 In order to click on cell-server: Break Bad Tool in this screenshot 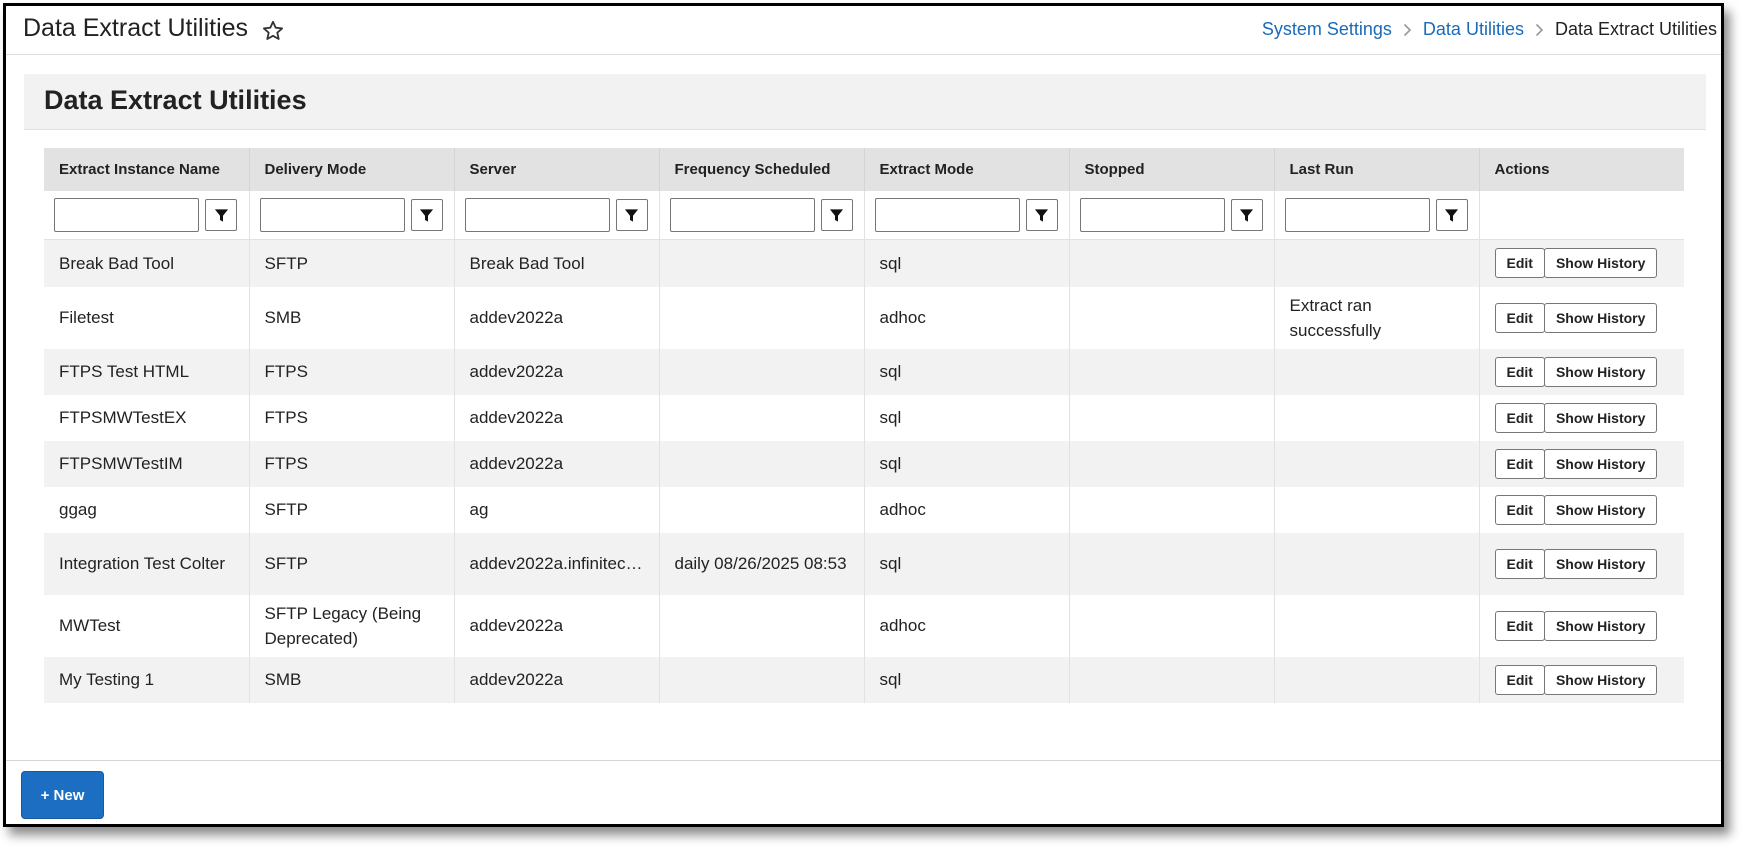, I will do `click(556, 263)`.